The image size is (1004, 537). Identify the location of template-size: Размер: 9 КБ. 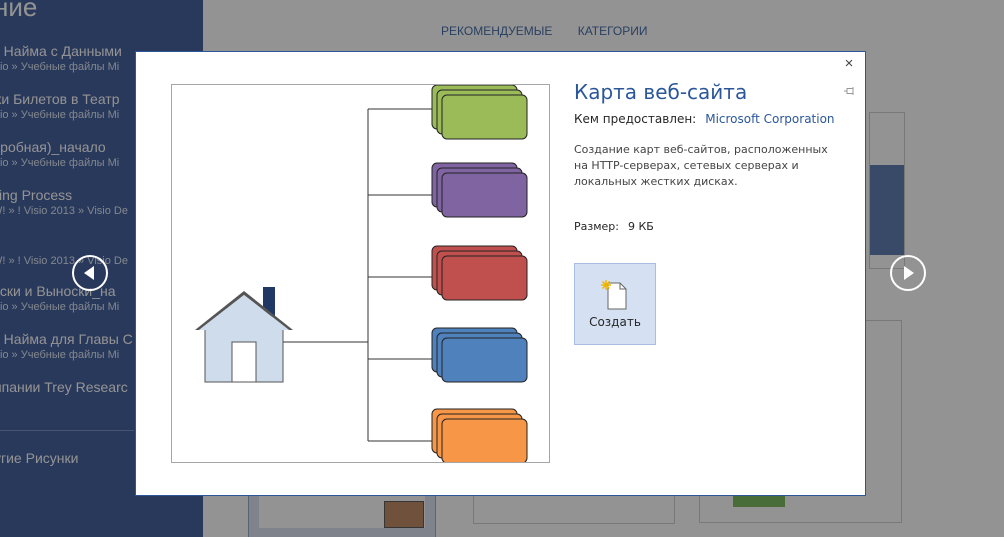
(614, 226).